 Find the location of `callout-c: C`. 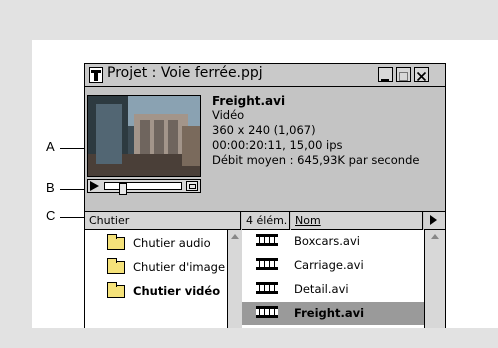

callout-c: C is located at coordinates (51, 215).